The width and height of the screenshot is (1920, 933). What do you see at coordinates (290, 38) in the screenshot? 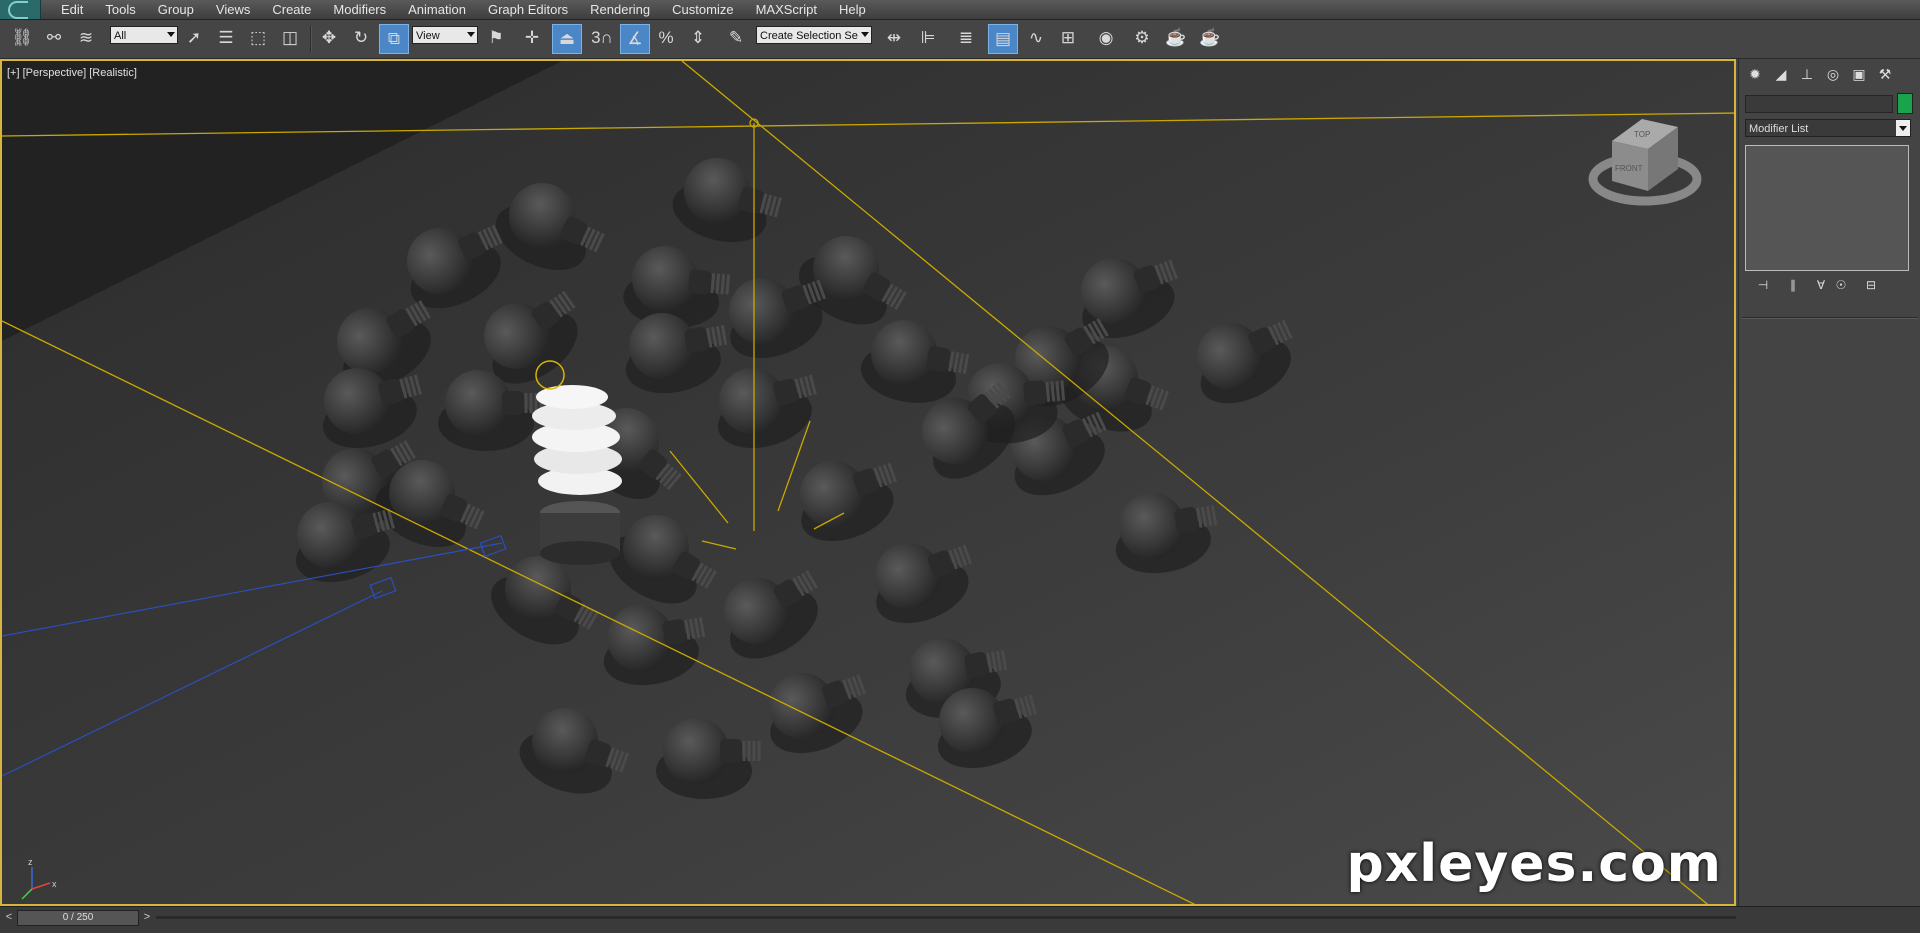
I see `window-crossing-icon: ◫` at bounding box center [290, 38].